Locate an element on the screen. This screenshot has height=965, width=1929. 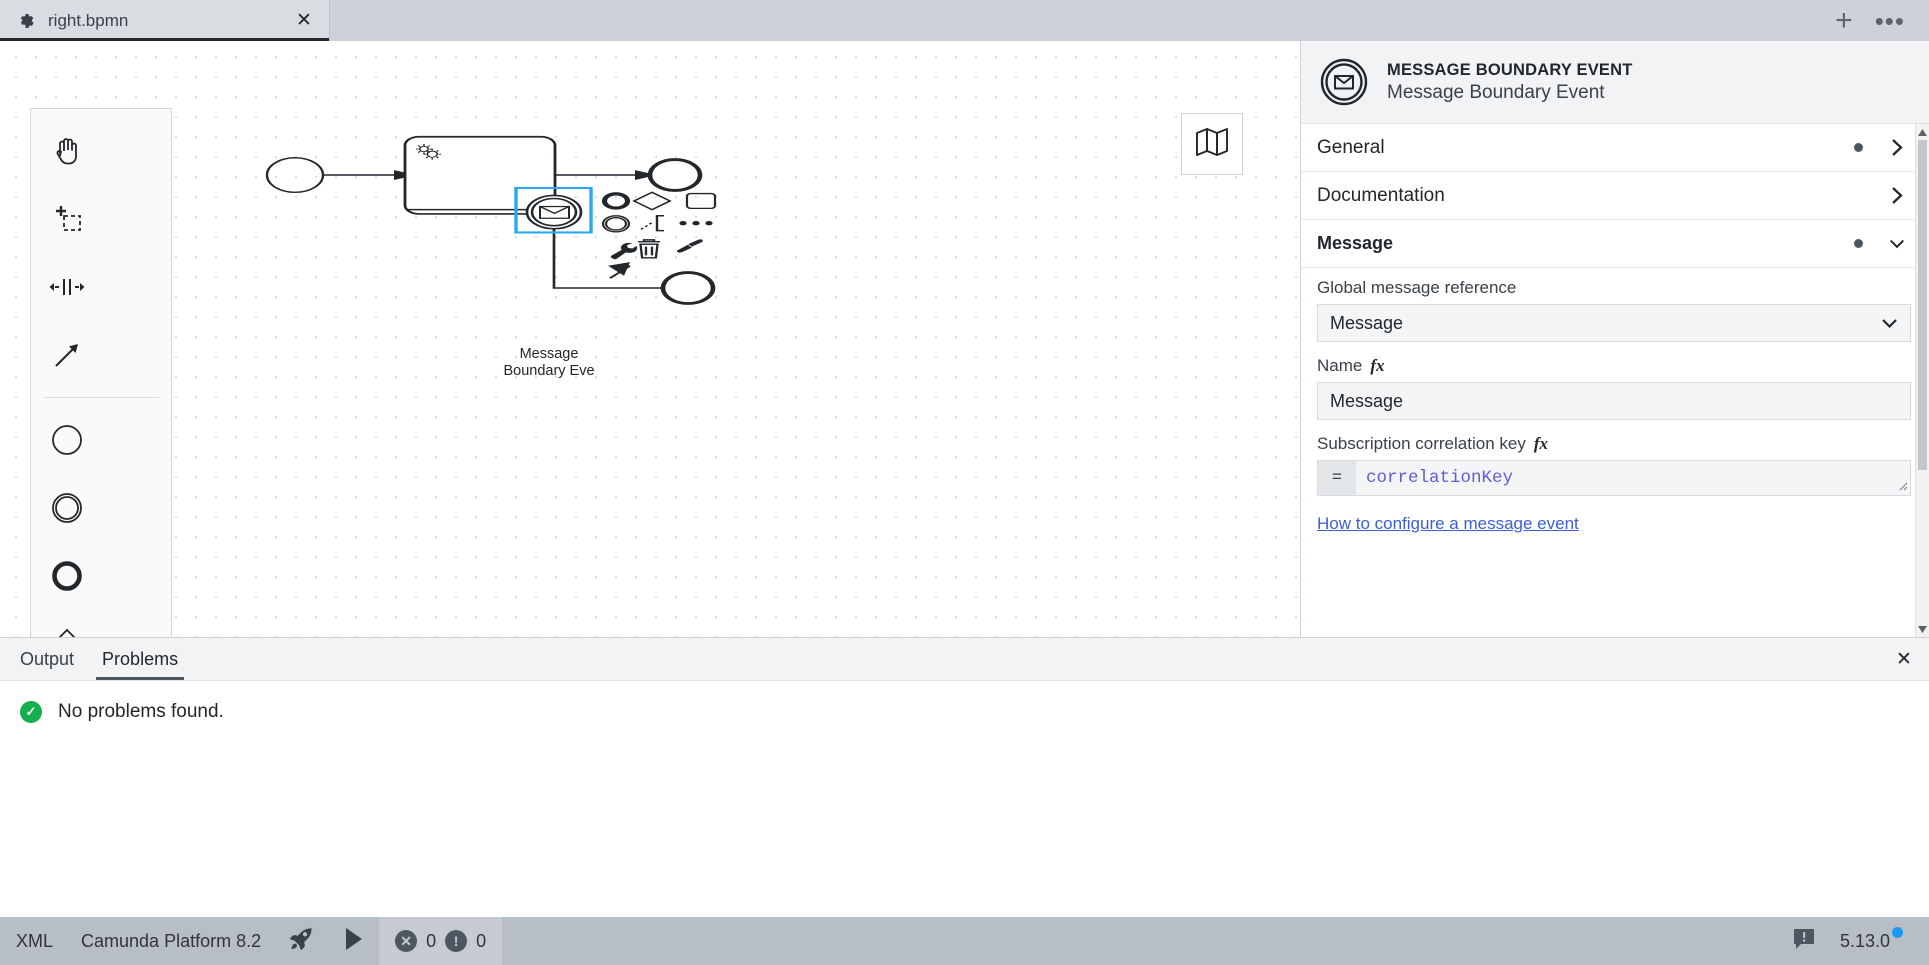
status-engine-label: Camunda Platform 8.2 is located at coordinates (171, 940).